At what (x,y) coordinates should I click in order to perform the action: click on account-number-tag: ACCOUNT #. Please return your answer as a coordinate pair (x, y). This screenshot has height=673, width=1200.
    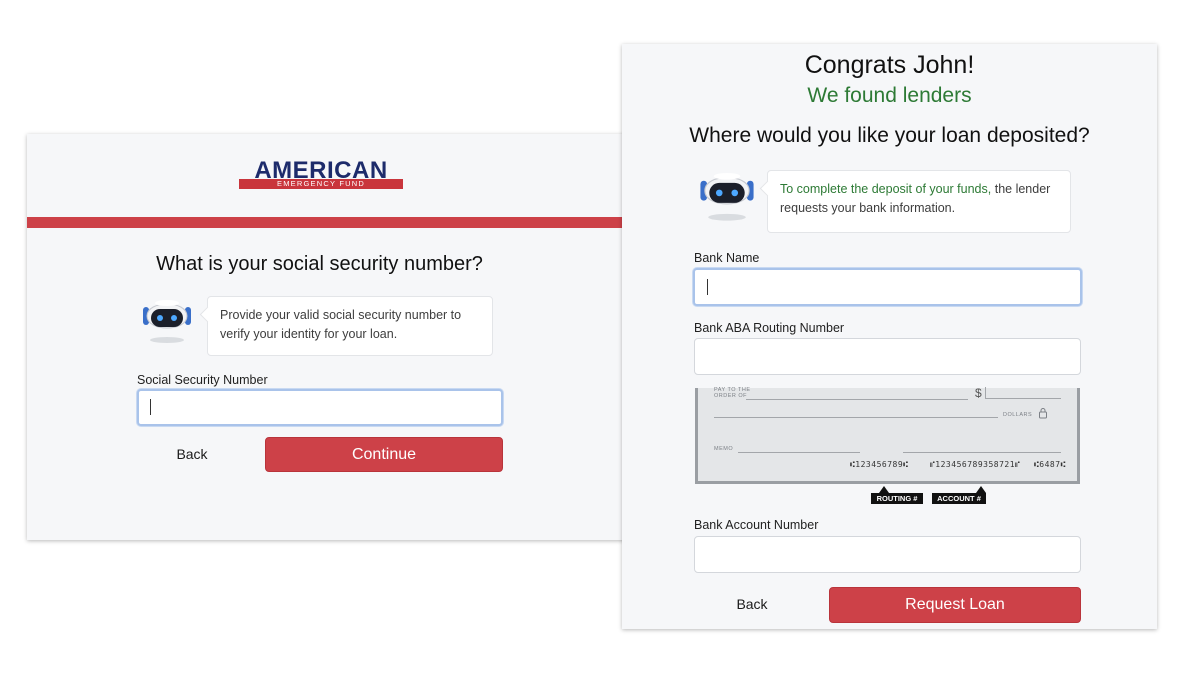
    Looking at the image, I should click on (959, 495).